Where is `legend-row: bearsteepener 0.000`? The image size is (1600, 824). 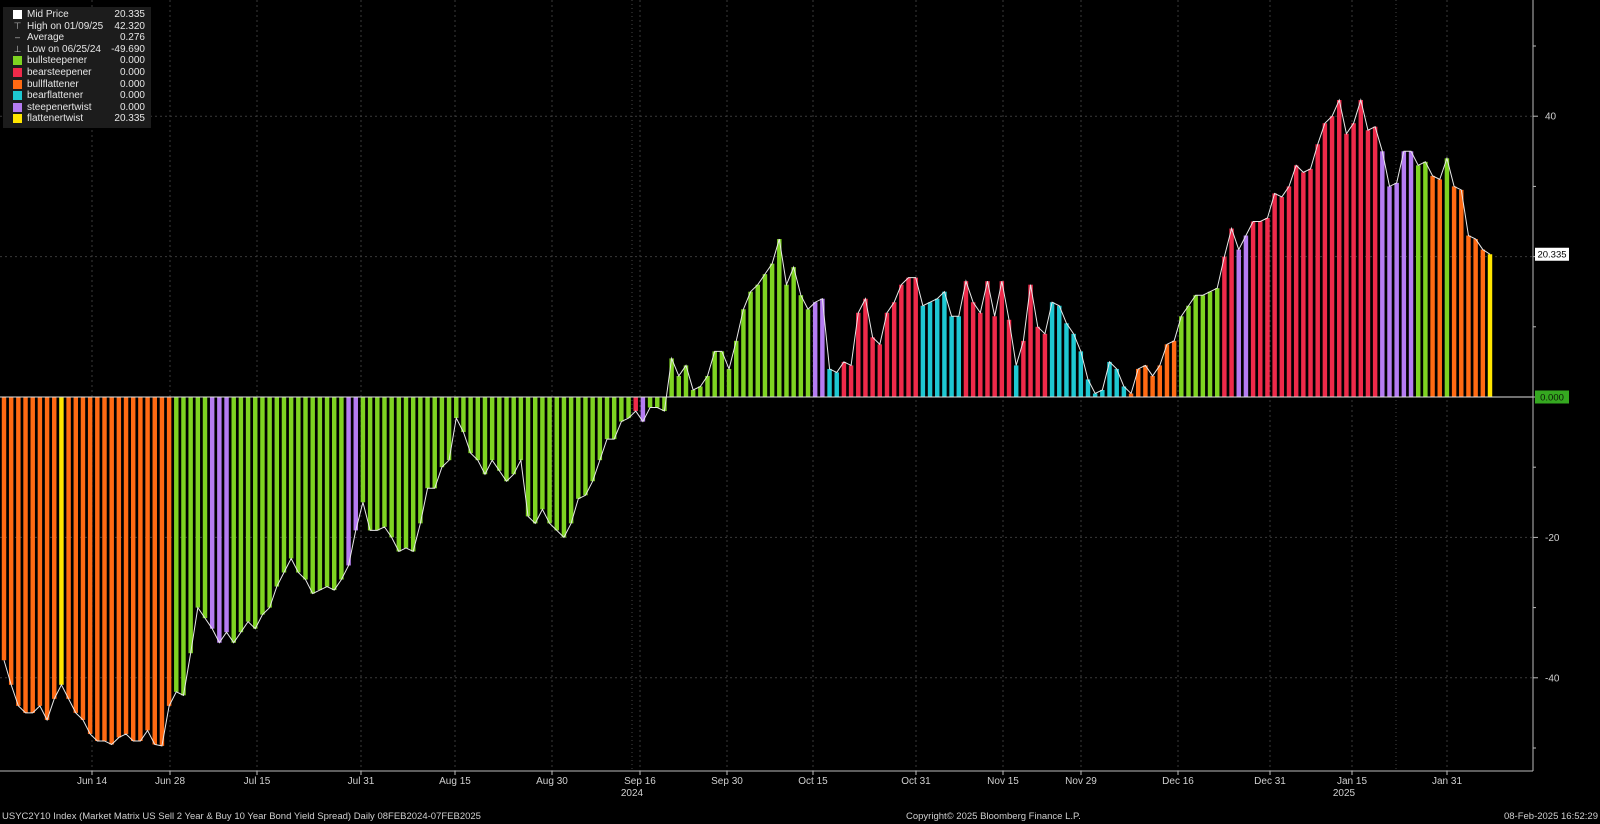 legend-row: bearsteepener 0.000 is located at coordinates (77, 73).